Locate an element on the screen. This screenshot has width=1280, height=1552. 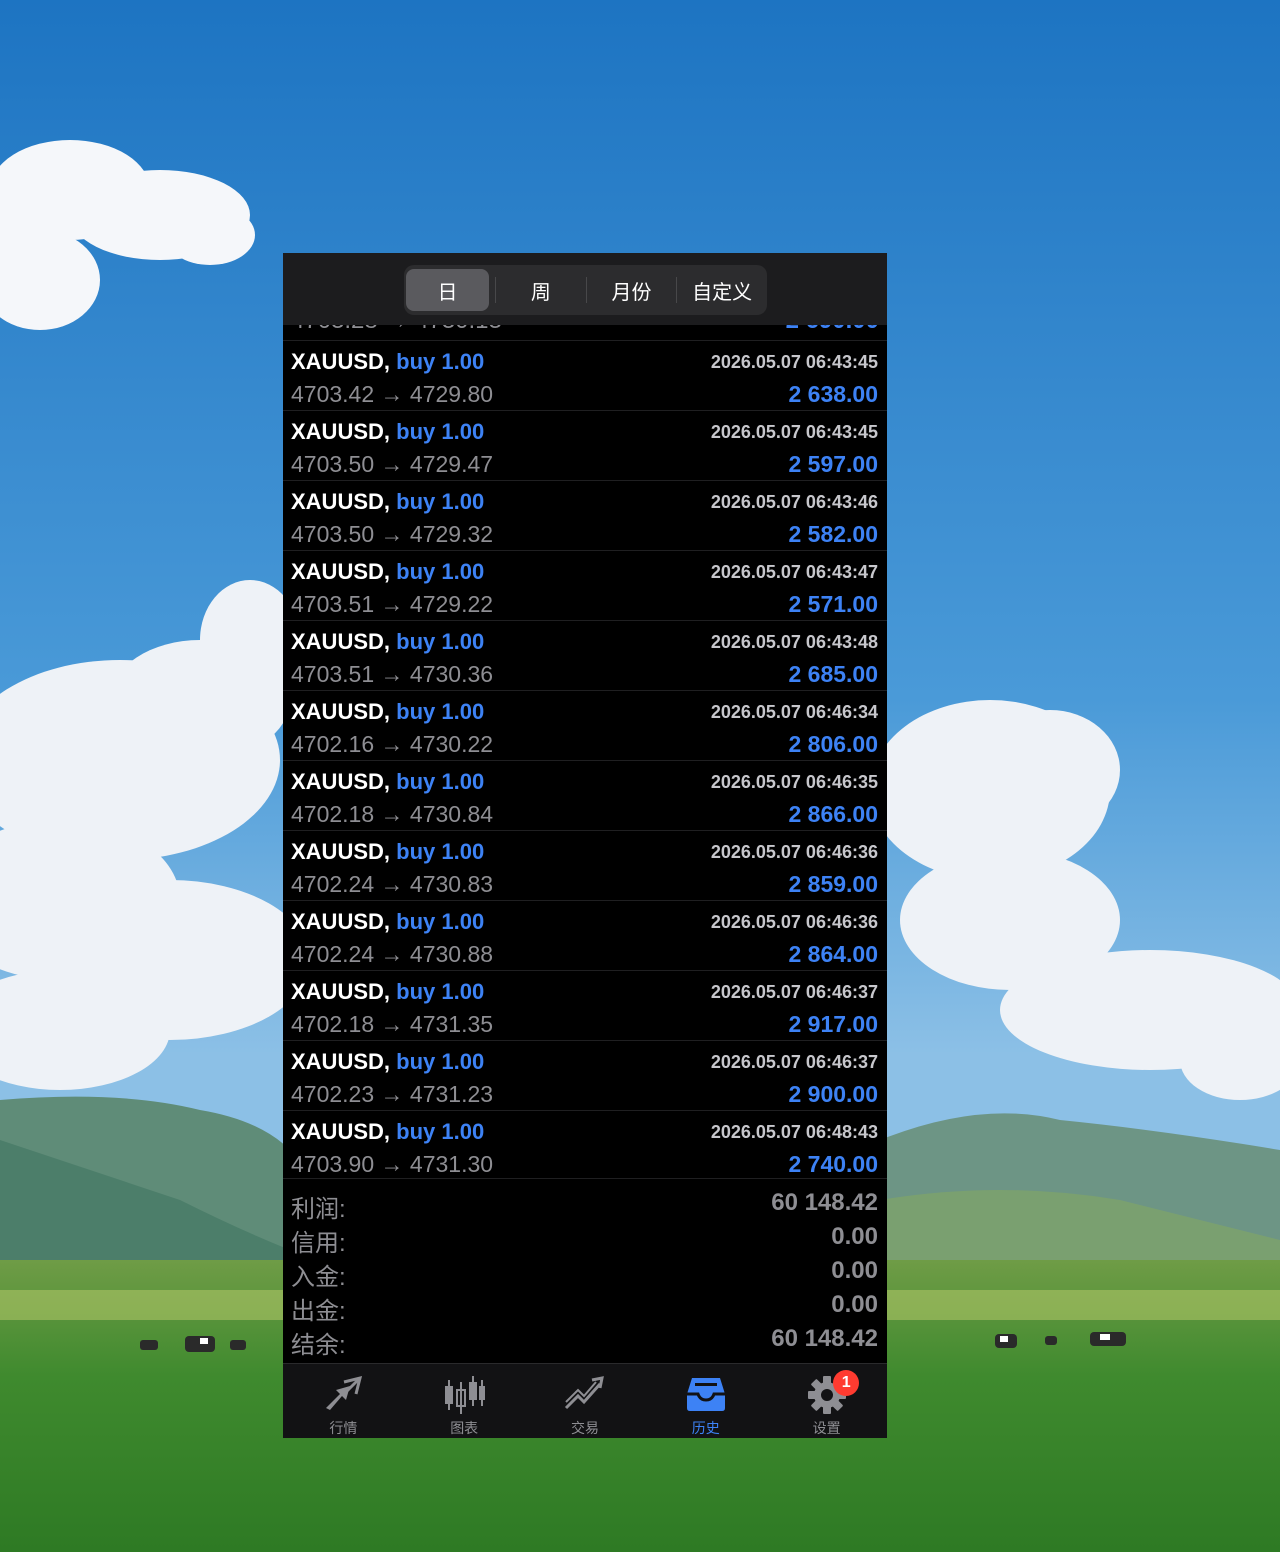
deal-profit: 2 864.00 is located at coordinates (833, 954).